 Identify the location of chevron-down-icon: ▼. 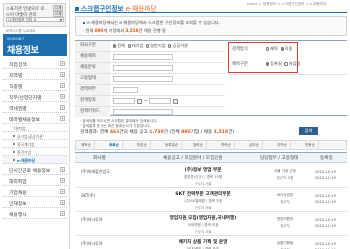
(60, 20).